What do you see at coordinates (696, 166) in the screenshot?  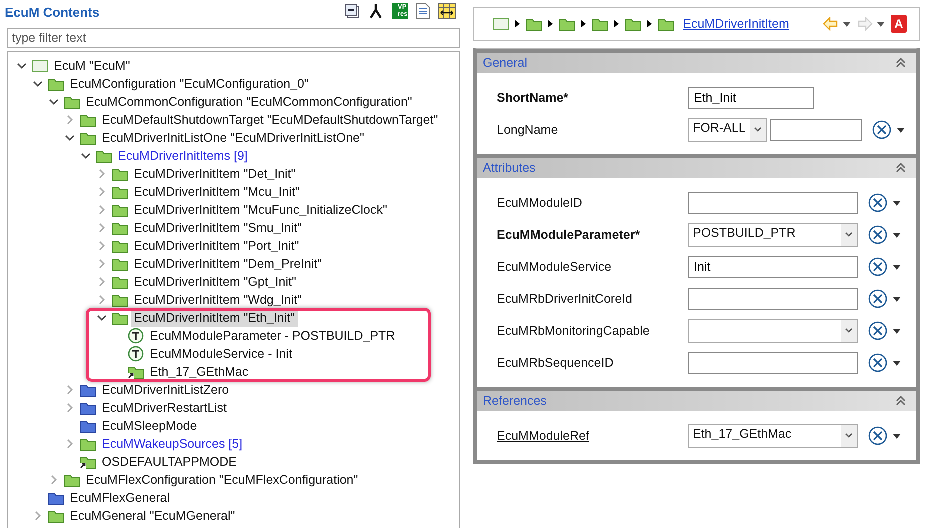 I see `section-header: Attributes` at bounding box center [696, 166].